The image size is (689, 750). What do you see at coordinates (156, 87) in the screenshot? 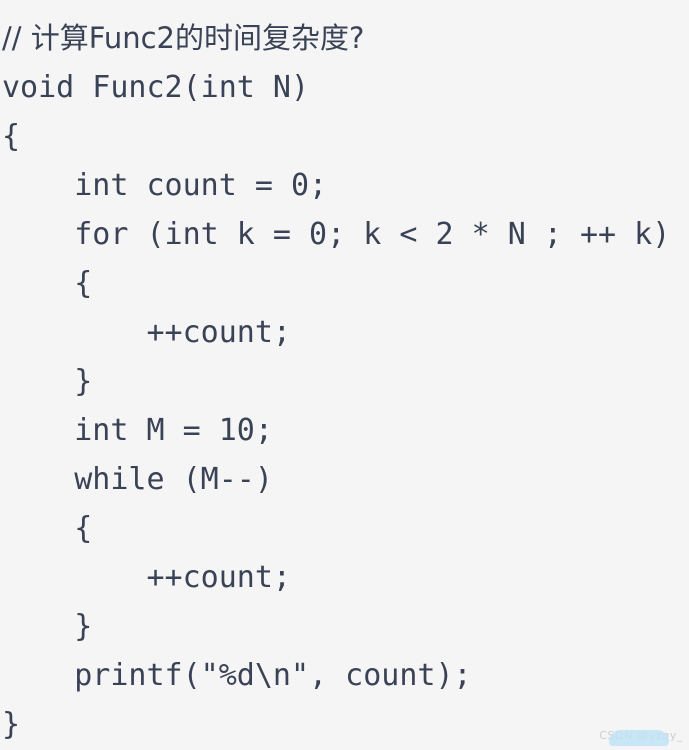
I see `code-line: void Func2(int N)` at bounding box center [156, 87].